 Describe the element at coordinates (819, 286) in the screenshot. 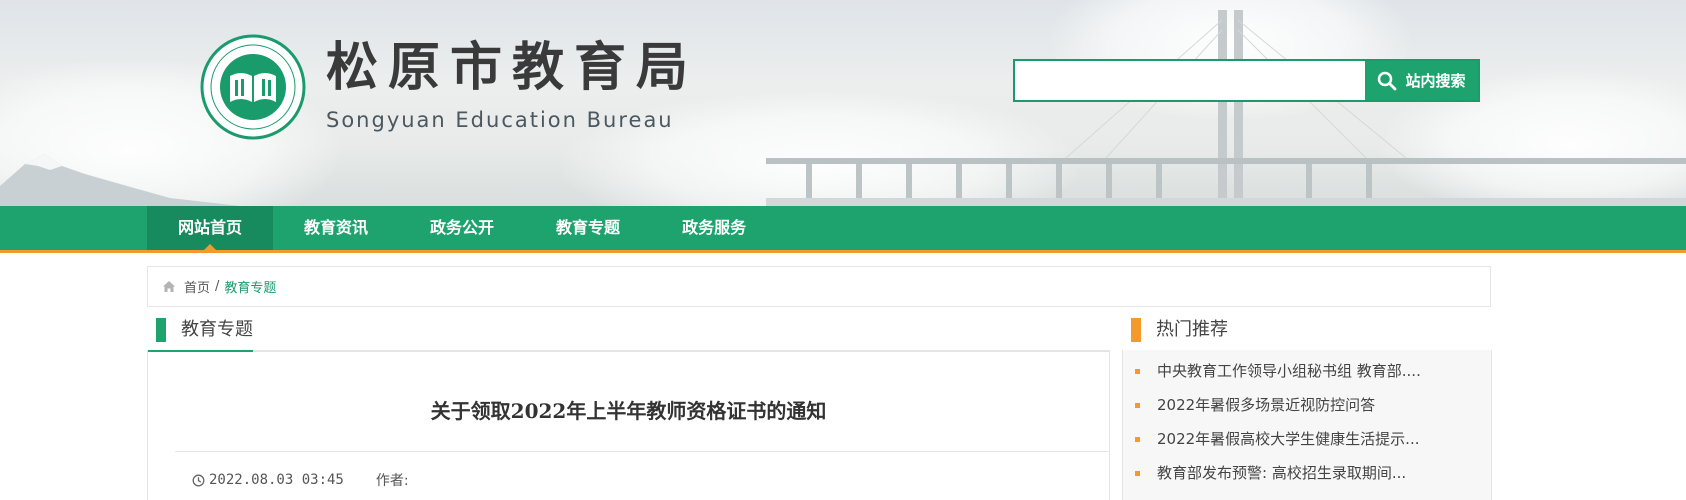

I see `breadcrumb: 首页 / 教育专题` at that location.